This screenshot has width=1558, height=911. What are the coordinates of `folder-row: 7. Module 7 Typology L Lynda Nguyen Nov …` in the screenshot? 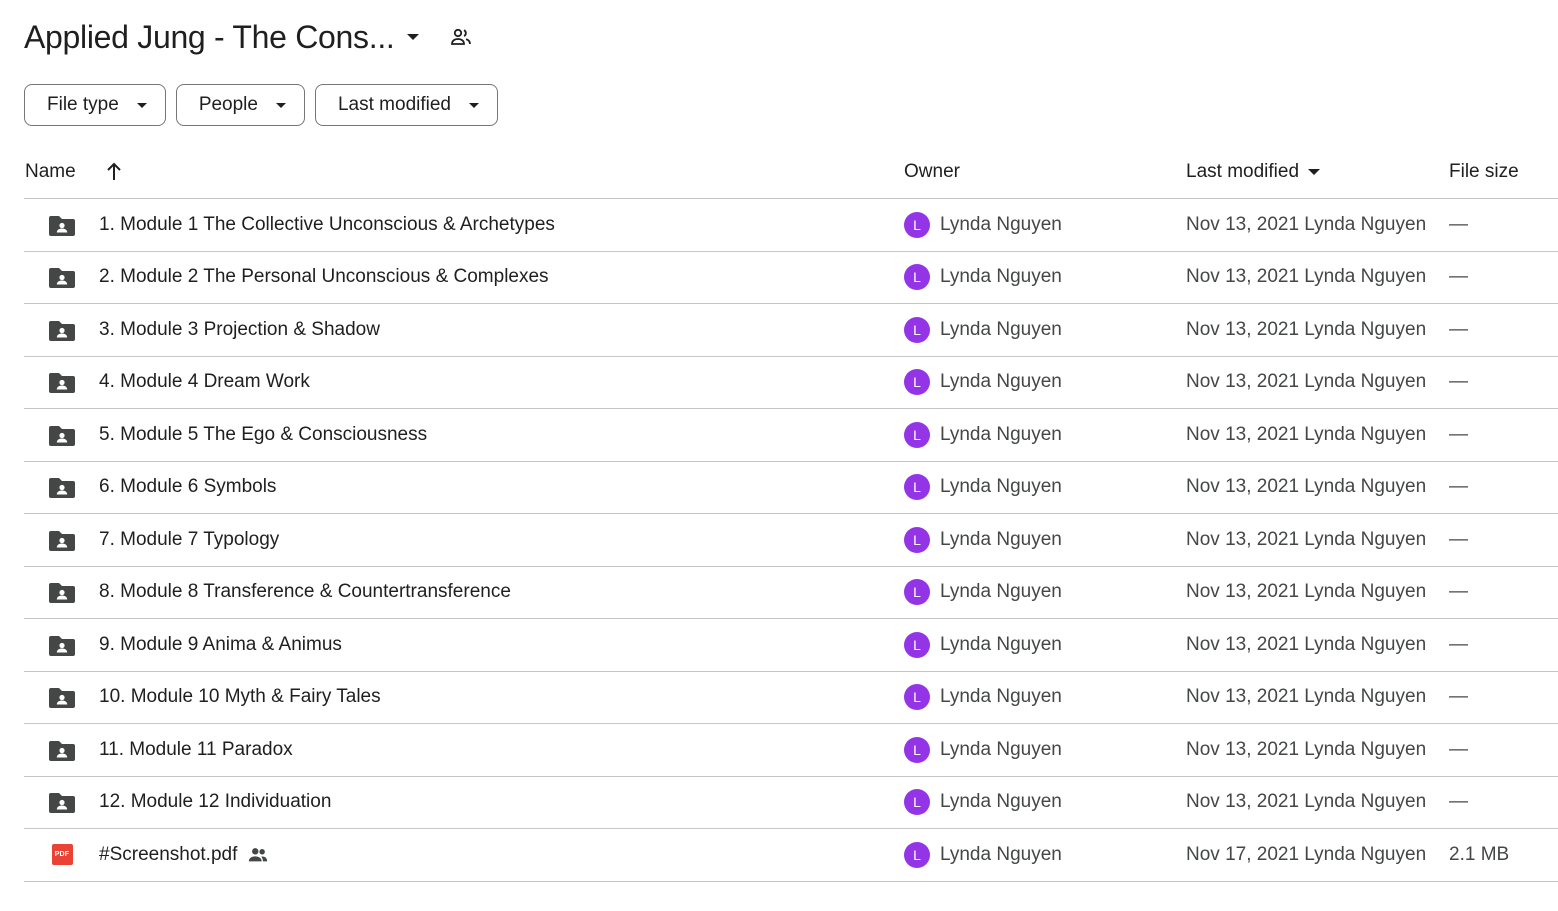 It's located at (791, 540).